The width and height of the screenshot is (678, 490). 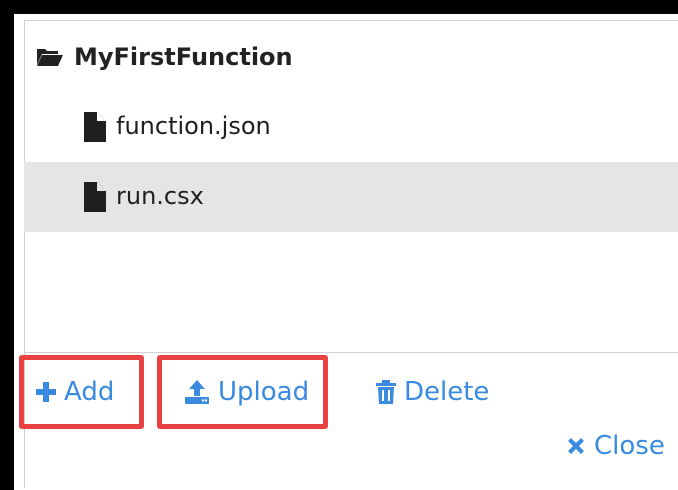 I want to click on upload-label: Upload, so click(x=264, y=392).